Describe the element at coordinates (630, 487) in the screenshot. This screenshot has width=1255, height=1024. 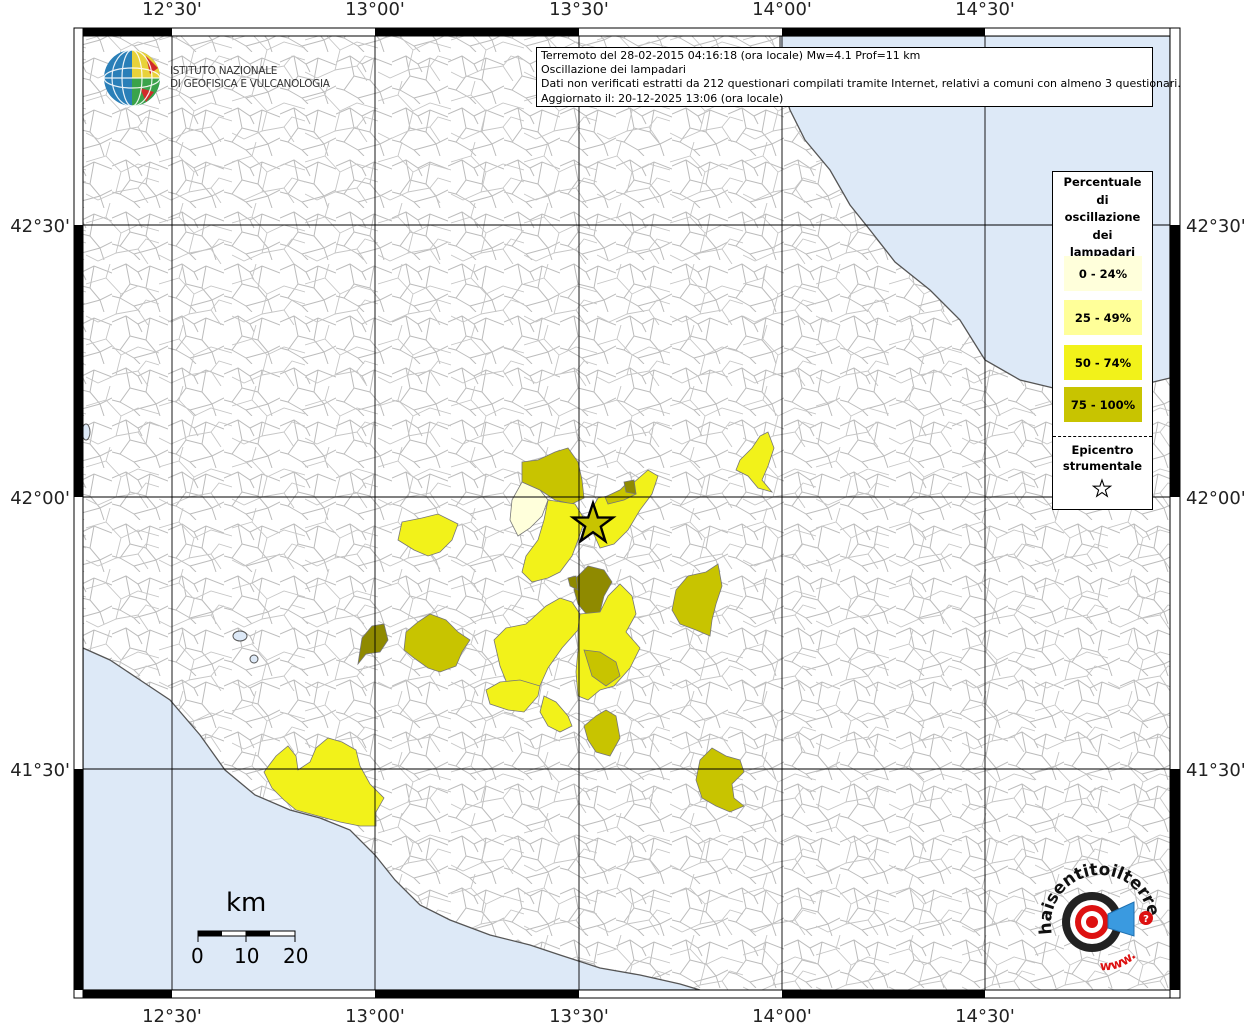
I see `comune-dark` at that location.